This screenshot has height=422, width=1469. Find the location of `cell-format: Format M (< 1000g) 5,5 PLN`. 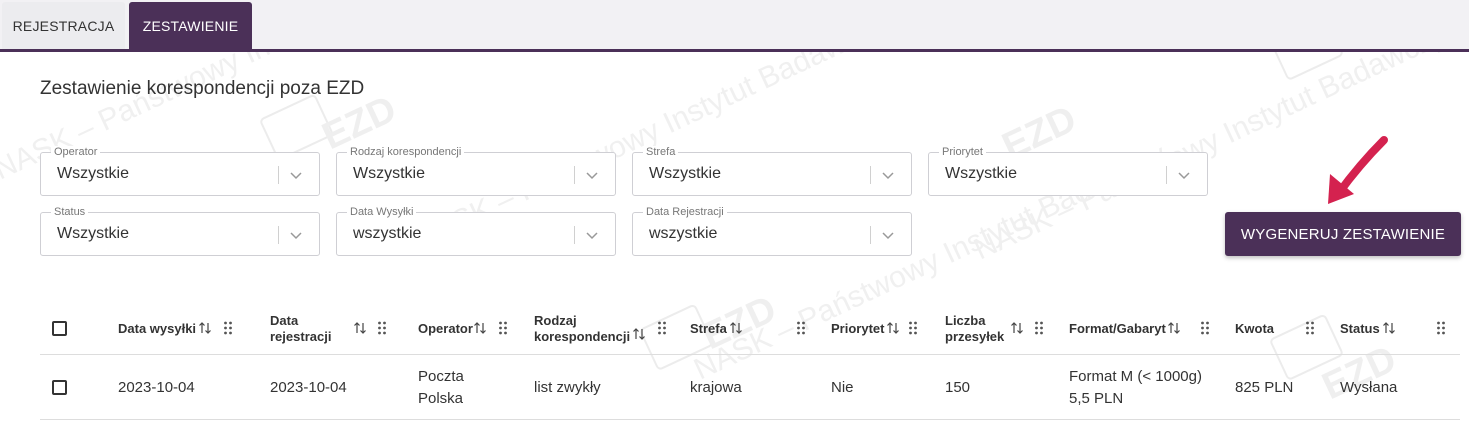

cell-format: Format M (< 1000g) 5,5 PLN is located at coordinates (1135, 387).